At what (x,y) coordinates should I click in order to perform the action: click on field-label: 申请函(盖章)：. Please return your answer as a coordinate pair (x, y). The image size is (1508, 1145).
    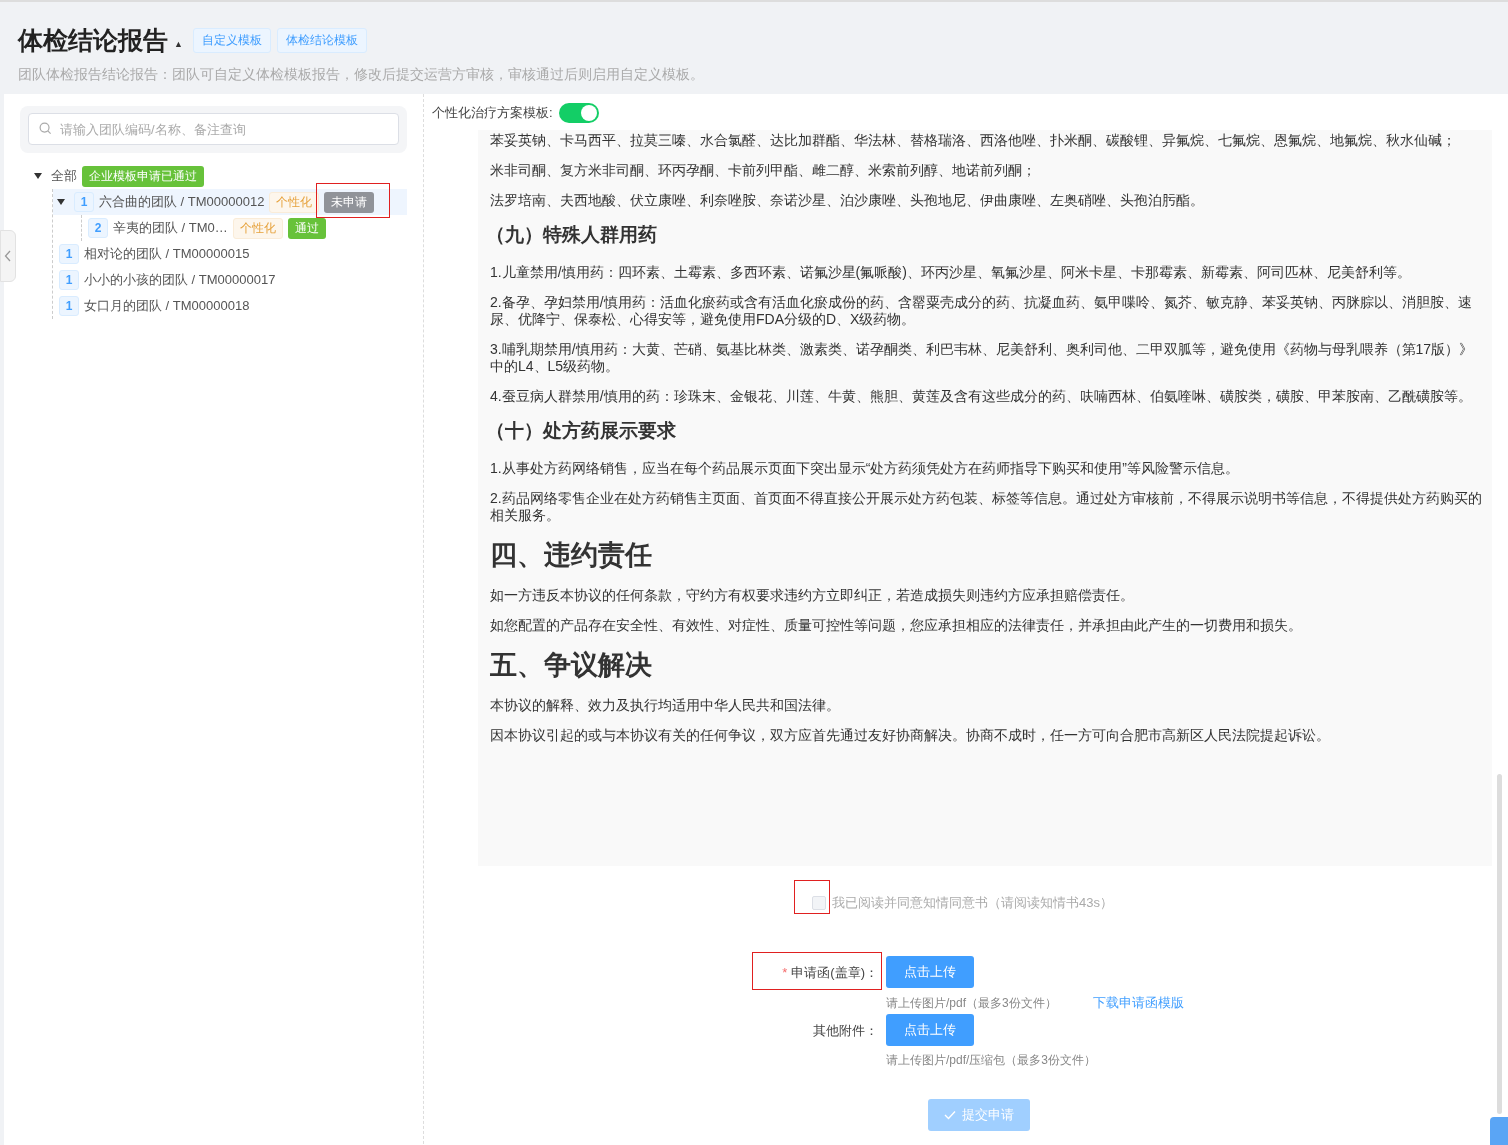
    Looking at the image, I should click on (834, 972).